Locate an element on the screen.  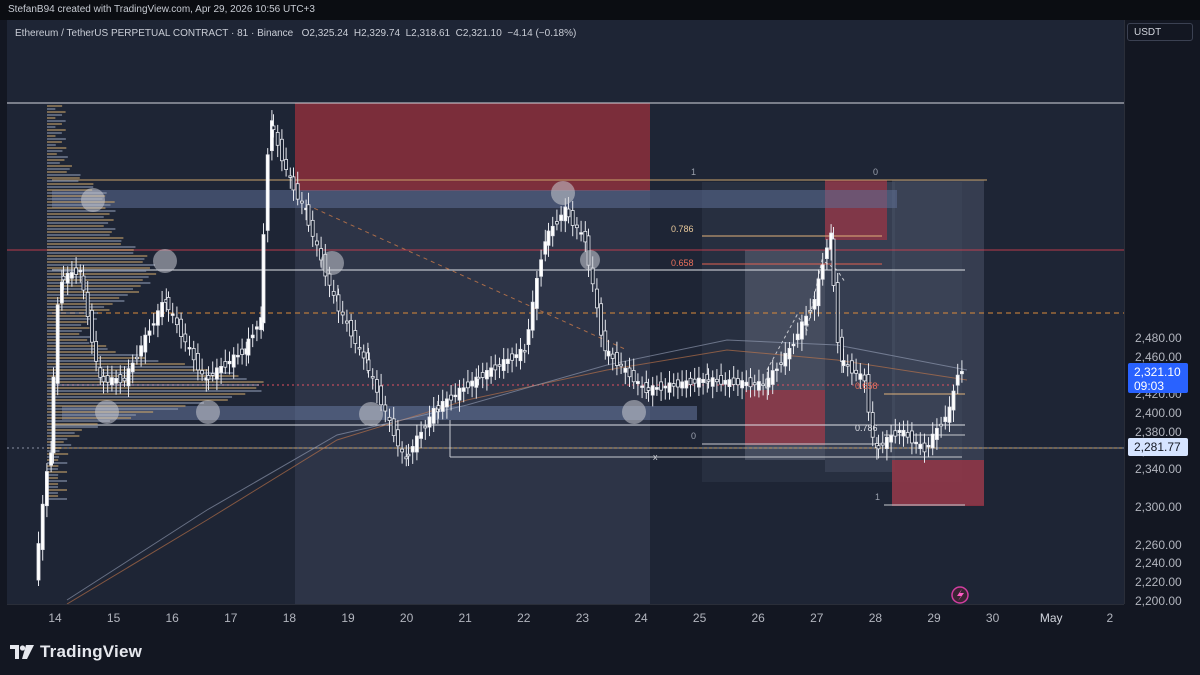
time-tick-label: 16 is located at coordinates (172, 618).